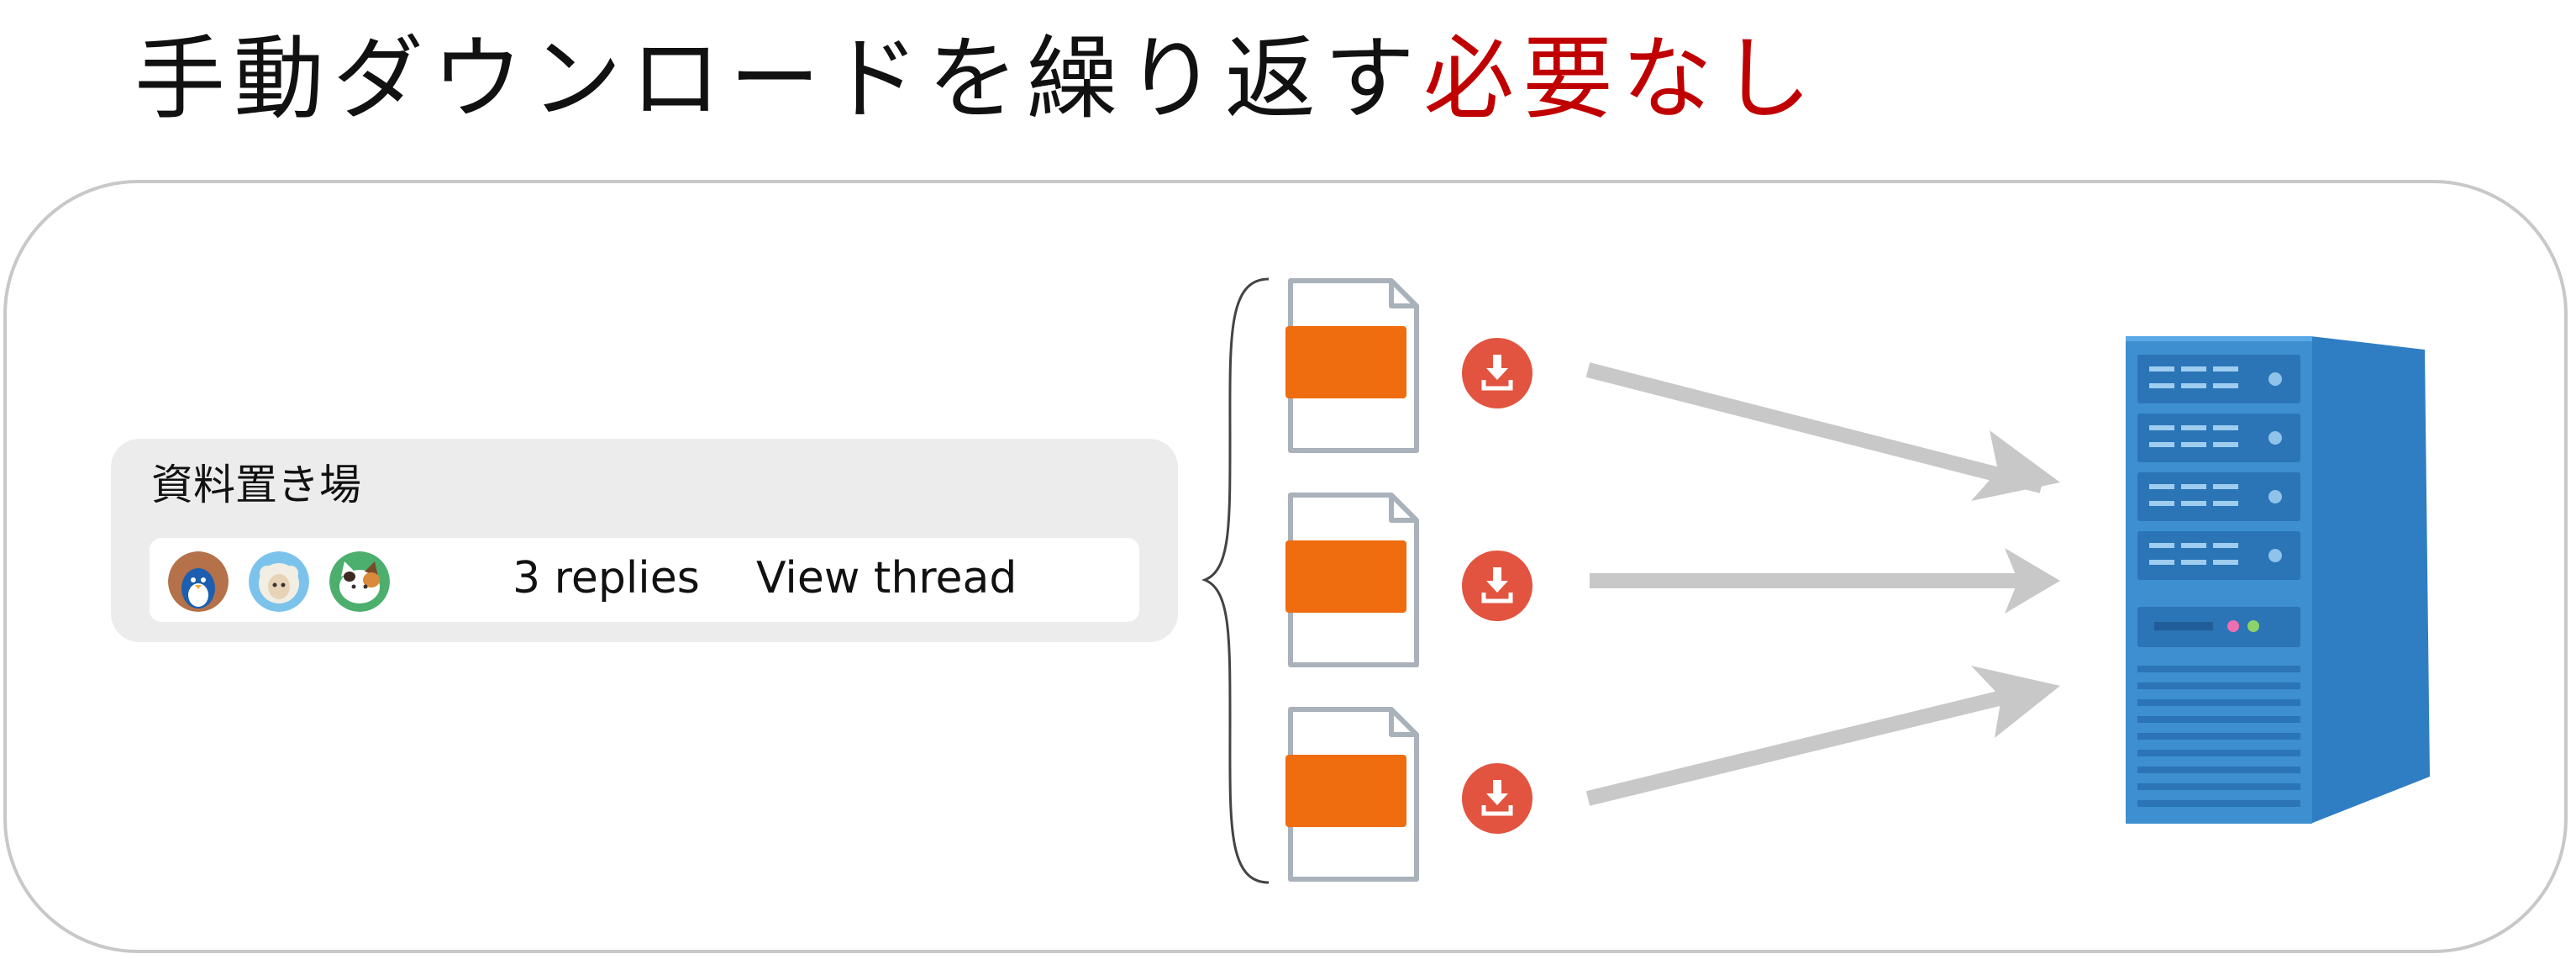 This screenshot has height=959, width=2576. Describe the element at coordinates (2278, 580) in the screenshot. I see `server-tower-icon` at that location.